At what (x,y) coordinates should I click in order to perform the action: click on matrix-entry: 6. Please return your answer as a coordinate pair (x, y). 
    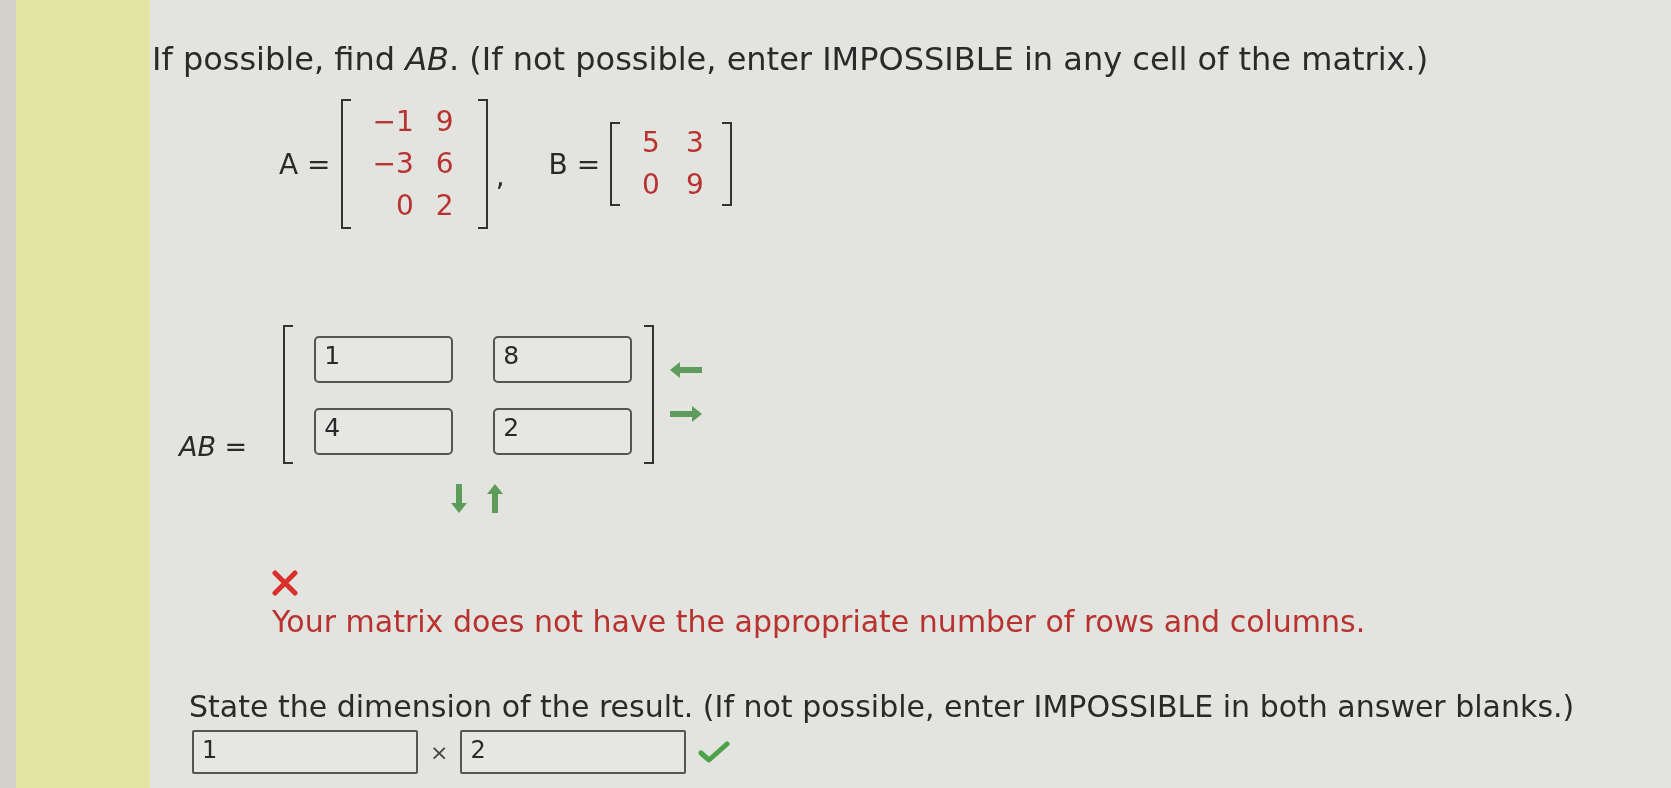
    Looking at the image, I should click on (444, 164).